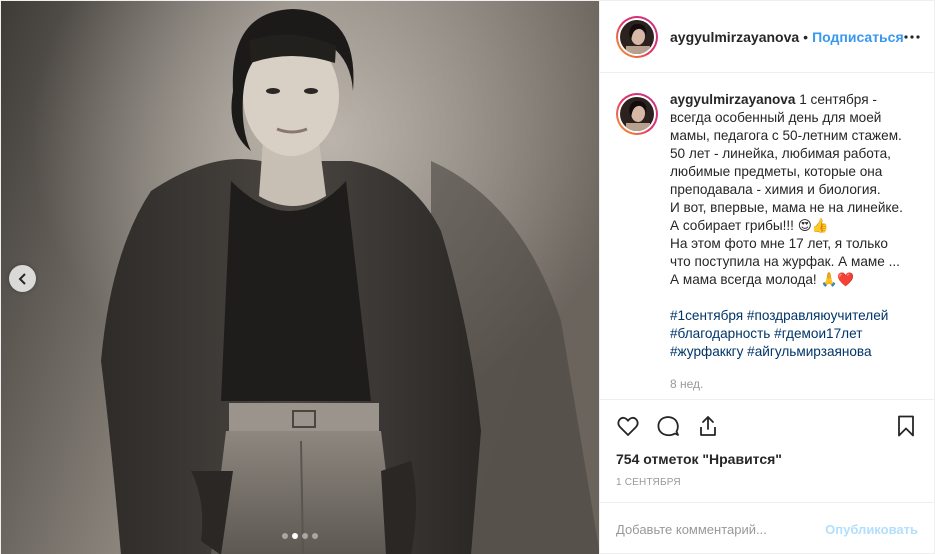 The width and height of the screenshot is (935, 554). I want to click on header-username: aygyulmirzayanova, so click(734, 37).